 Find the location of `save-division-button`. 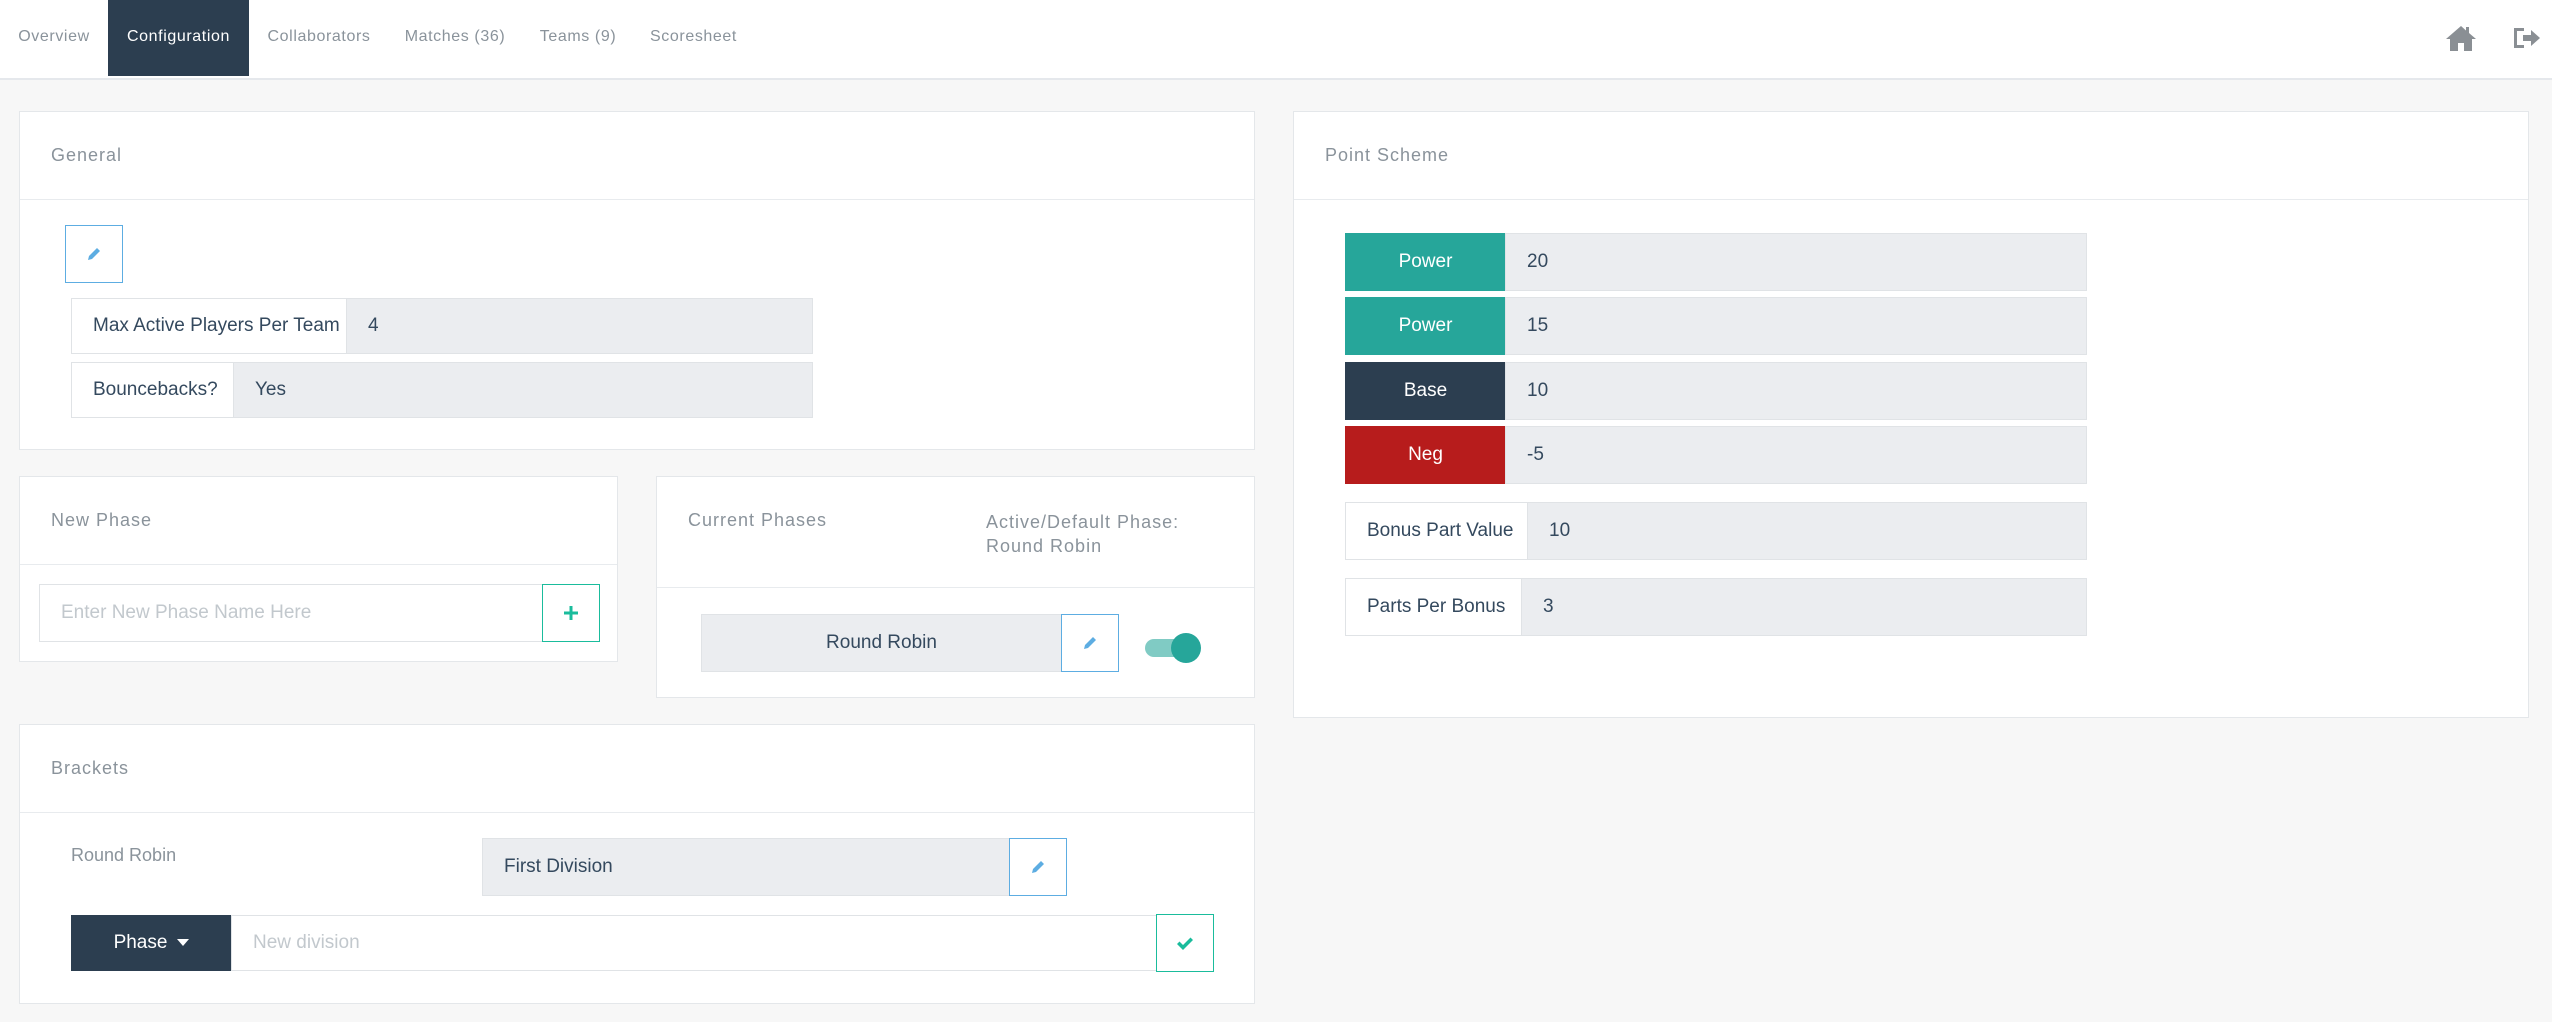

save-division-button is located at coordinates (1185, 943).